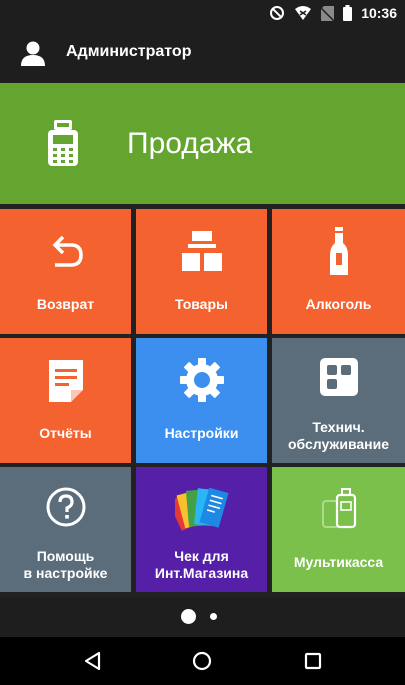  What do you see at coordinates (201, 304) in the screenshot?
I see `tile-goods-label: Товары` at bounding box center [201, 304].